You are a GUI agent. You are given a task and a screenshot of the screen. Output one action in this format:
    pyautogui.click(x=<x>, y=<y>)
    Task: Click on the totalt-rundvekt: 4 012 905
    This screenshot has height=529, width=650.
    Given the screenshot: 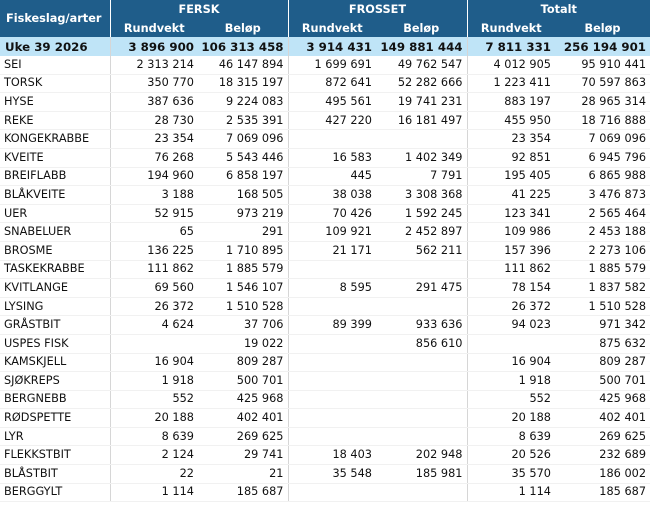 What is the action you would take?
    pyautogui.click(x=510, y=65)
    